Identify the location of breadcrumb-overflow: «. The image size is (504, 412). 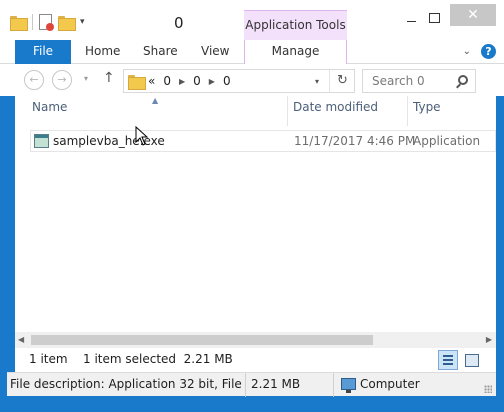
(151, 81).